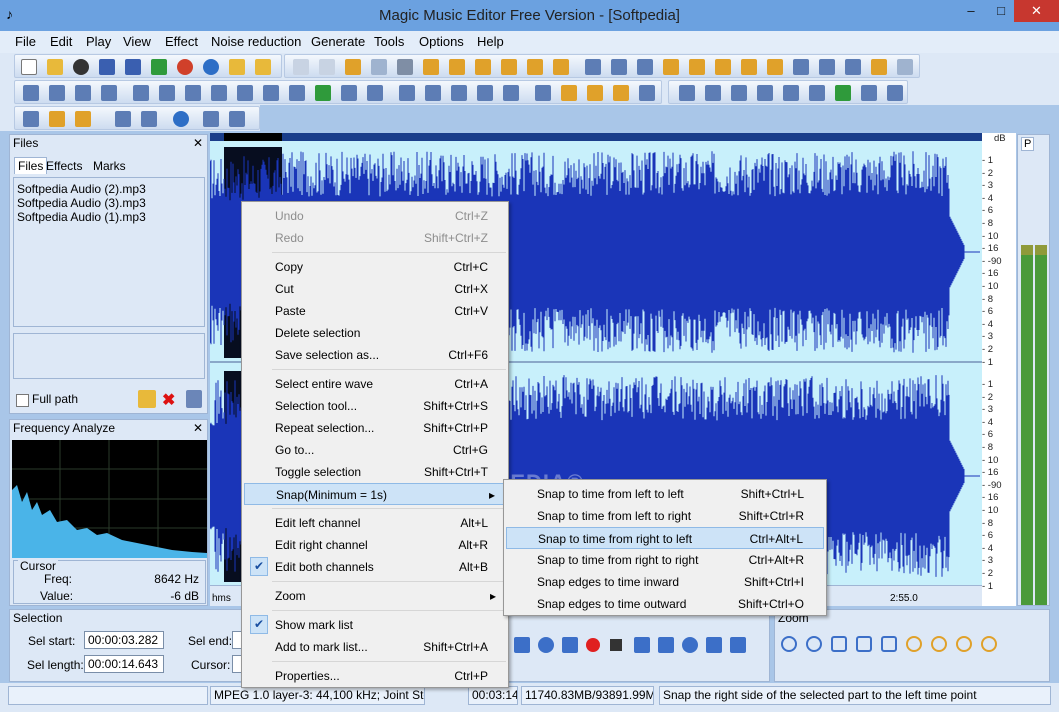 The width and height of the screenshot is (1059, 712). Describe the element at coordinates (64, 166) in the screenshot. I see `tab-effects: Effects` at that location.